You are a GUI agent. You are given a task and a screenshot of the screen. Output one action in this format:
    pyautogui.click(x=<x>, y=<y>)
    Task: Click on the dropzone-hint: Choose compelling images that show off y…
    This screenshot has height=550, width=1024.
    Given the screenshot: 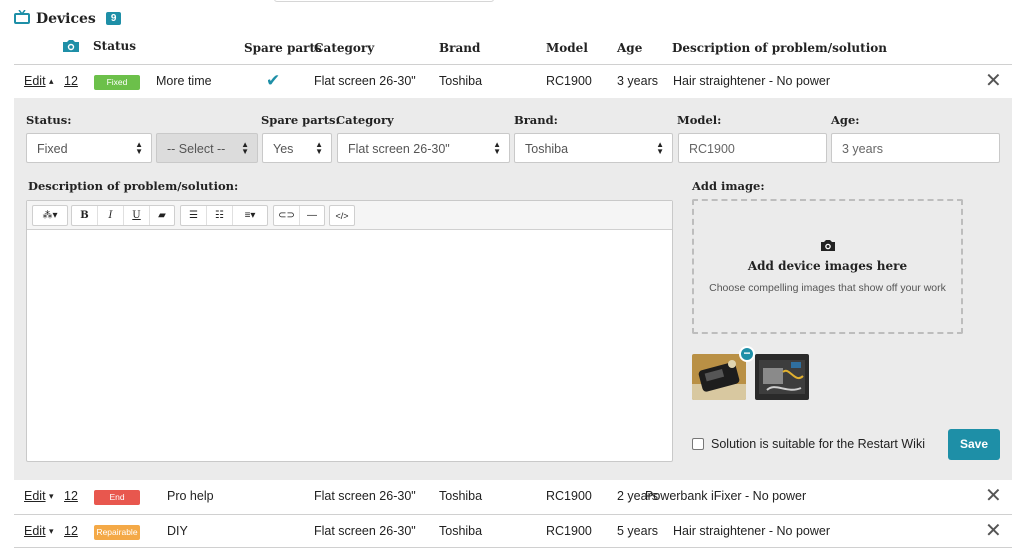 What is the action you would take?
    pyautogui.click(x=827, y=288)
    